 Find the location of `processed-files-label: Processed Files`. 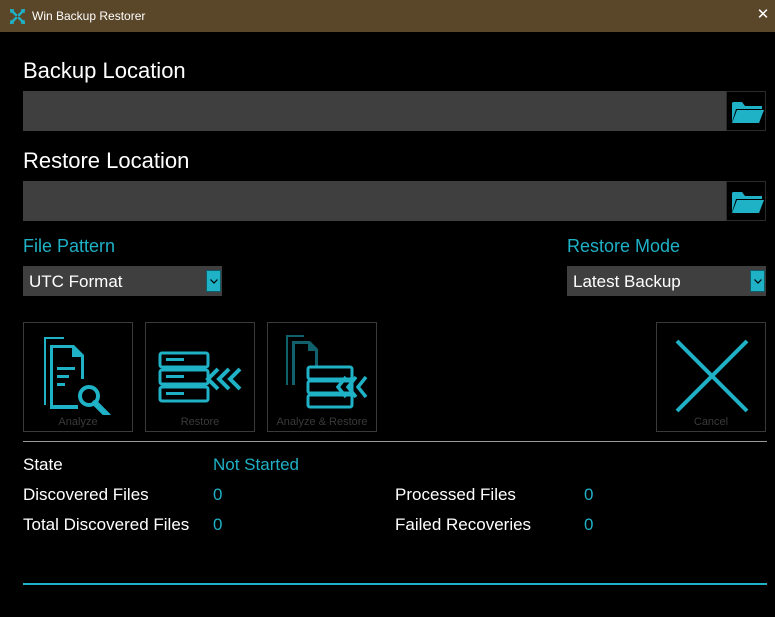

processed-files-label: Processed Files is located at coordinates (455, 494).